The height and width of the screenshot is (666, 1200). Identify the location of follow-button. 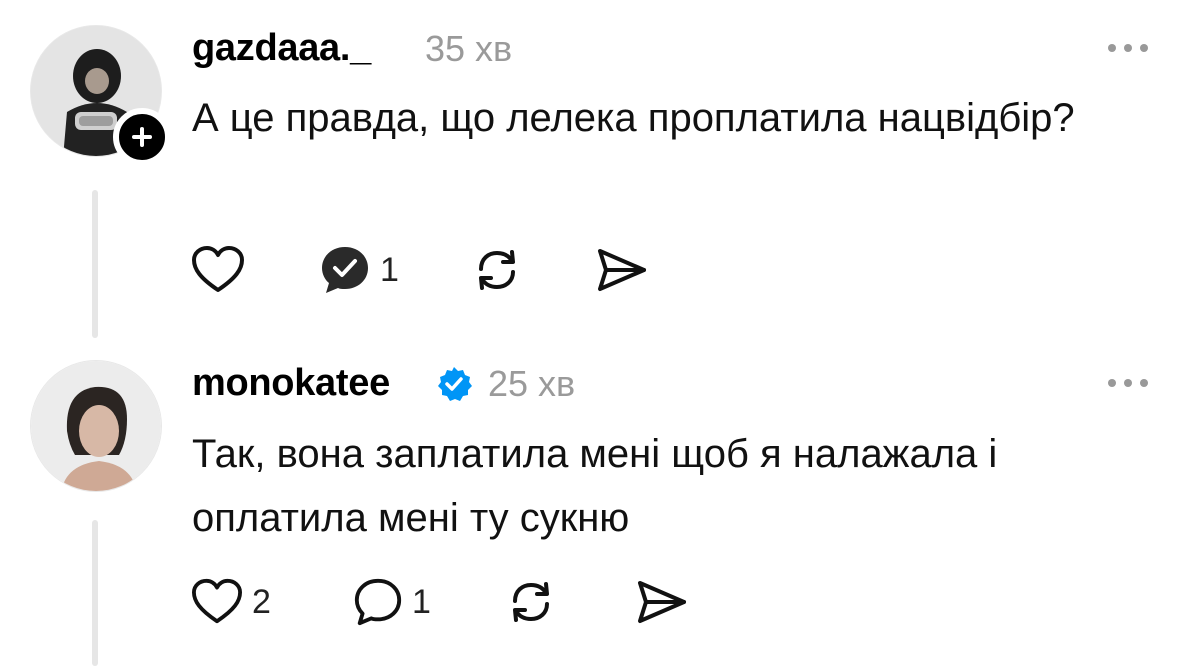
(142, 137).